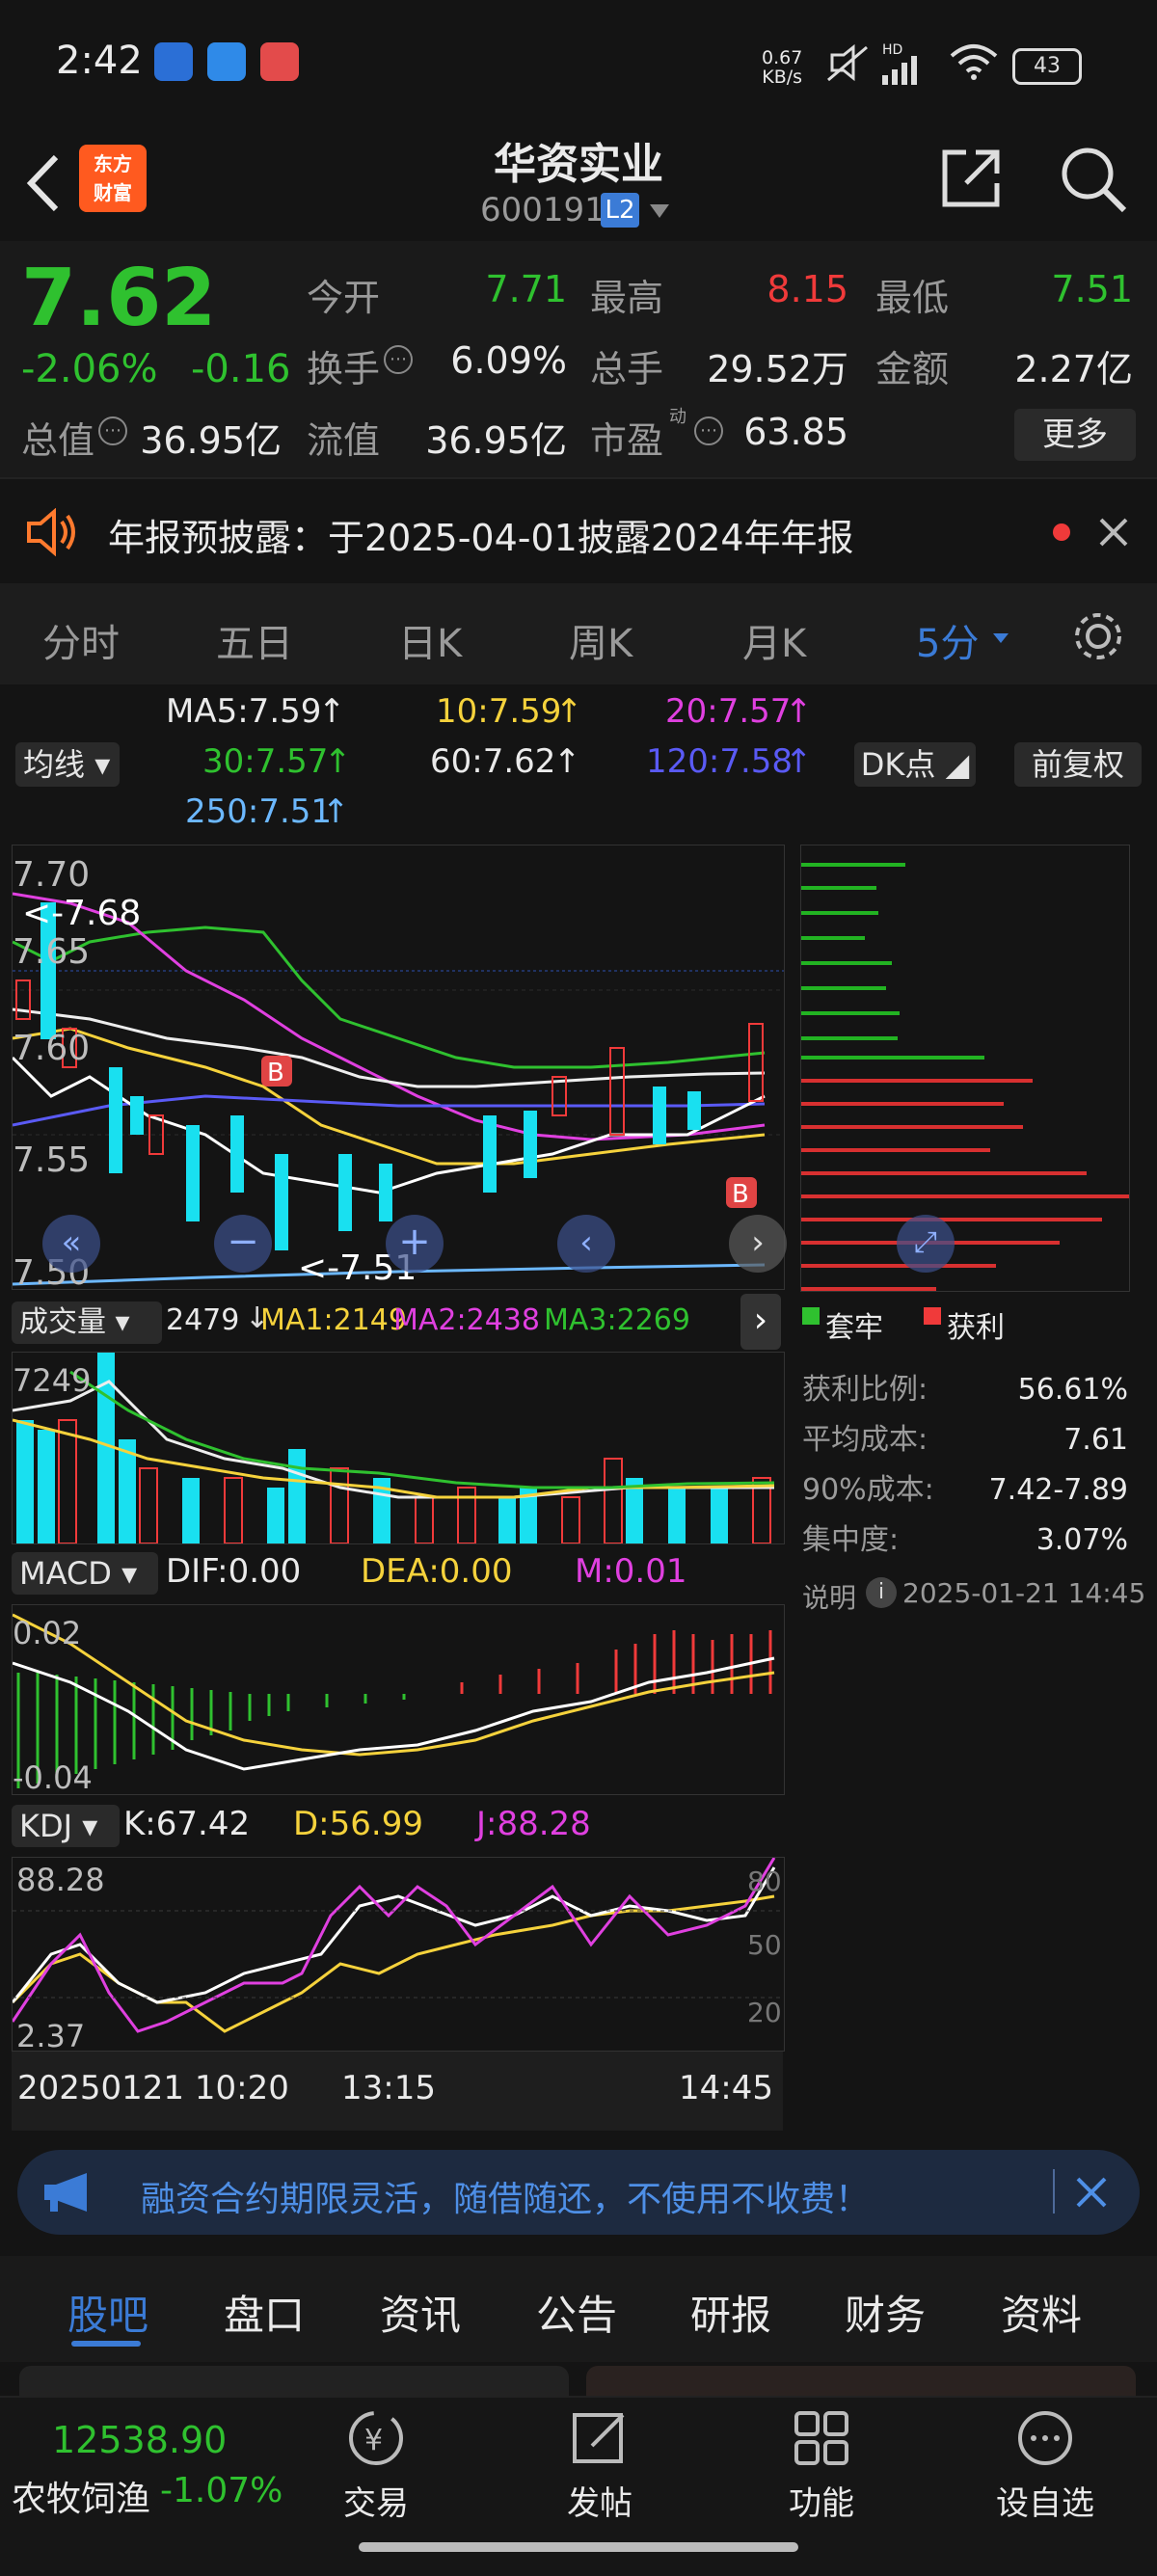 This screenshot has height=2576, width=1157. Describe the element at coordinates (47, 1633) in the screenshot. I see `macd-y-top: 0.02` at that location.